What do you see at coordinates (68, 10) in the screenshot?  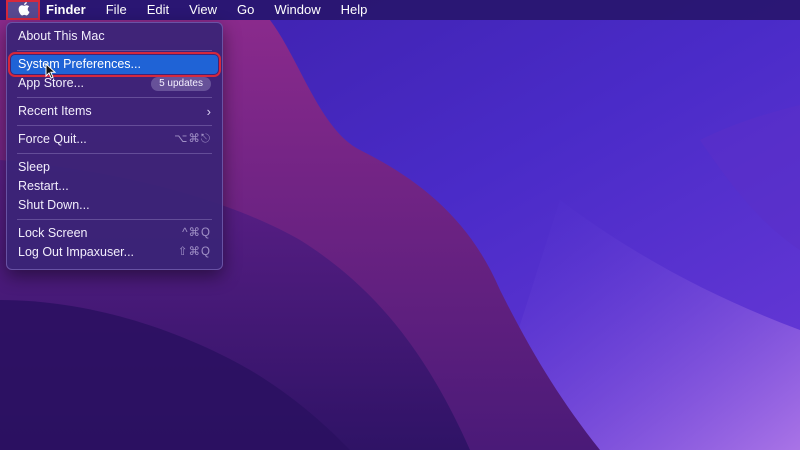 I see `menu-finder: Finder` at bounding box center [68, 10].